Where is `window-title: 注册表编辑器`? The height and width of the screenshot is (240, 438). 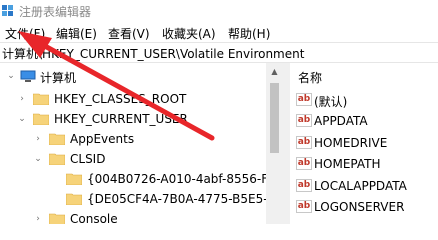 window-title: 注册表编辑器 is located at coordinates (55, 12).